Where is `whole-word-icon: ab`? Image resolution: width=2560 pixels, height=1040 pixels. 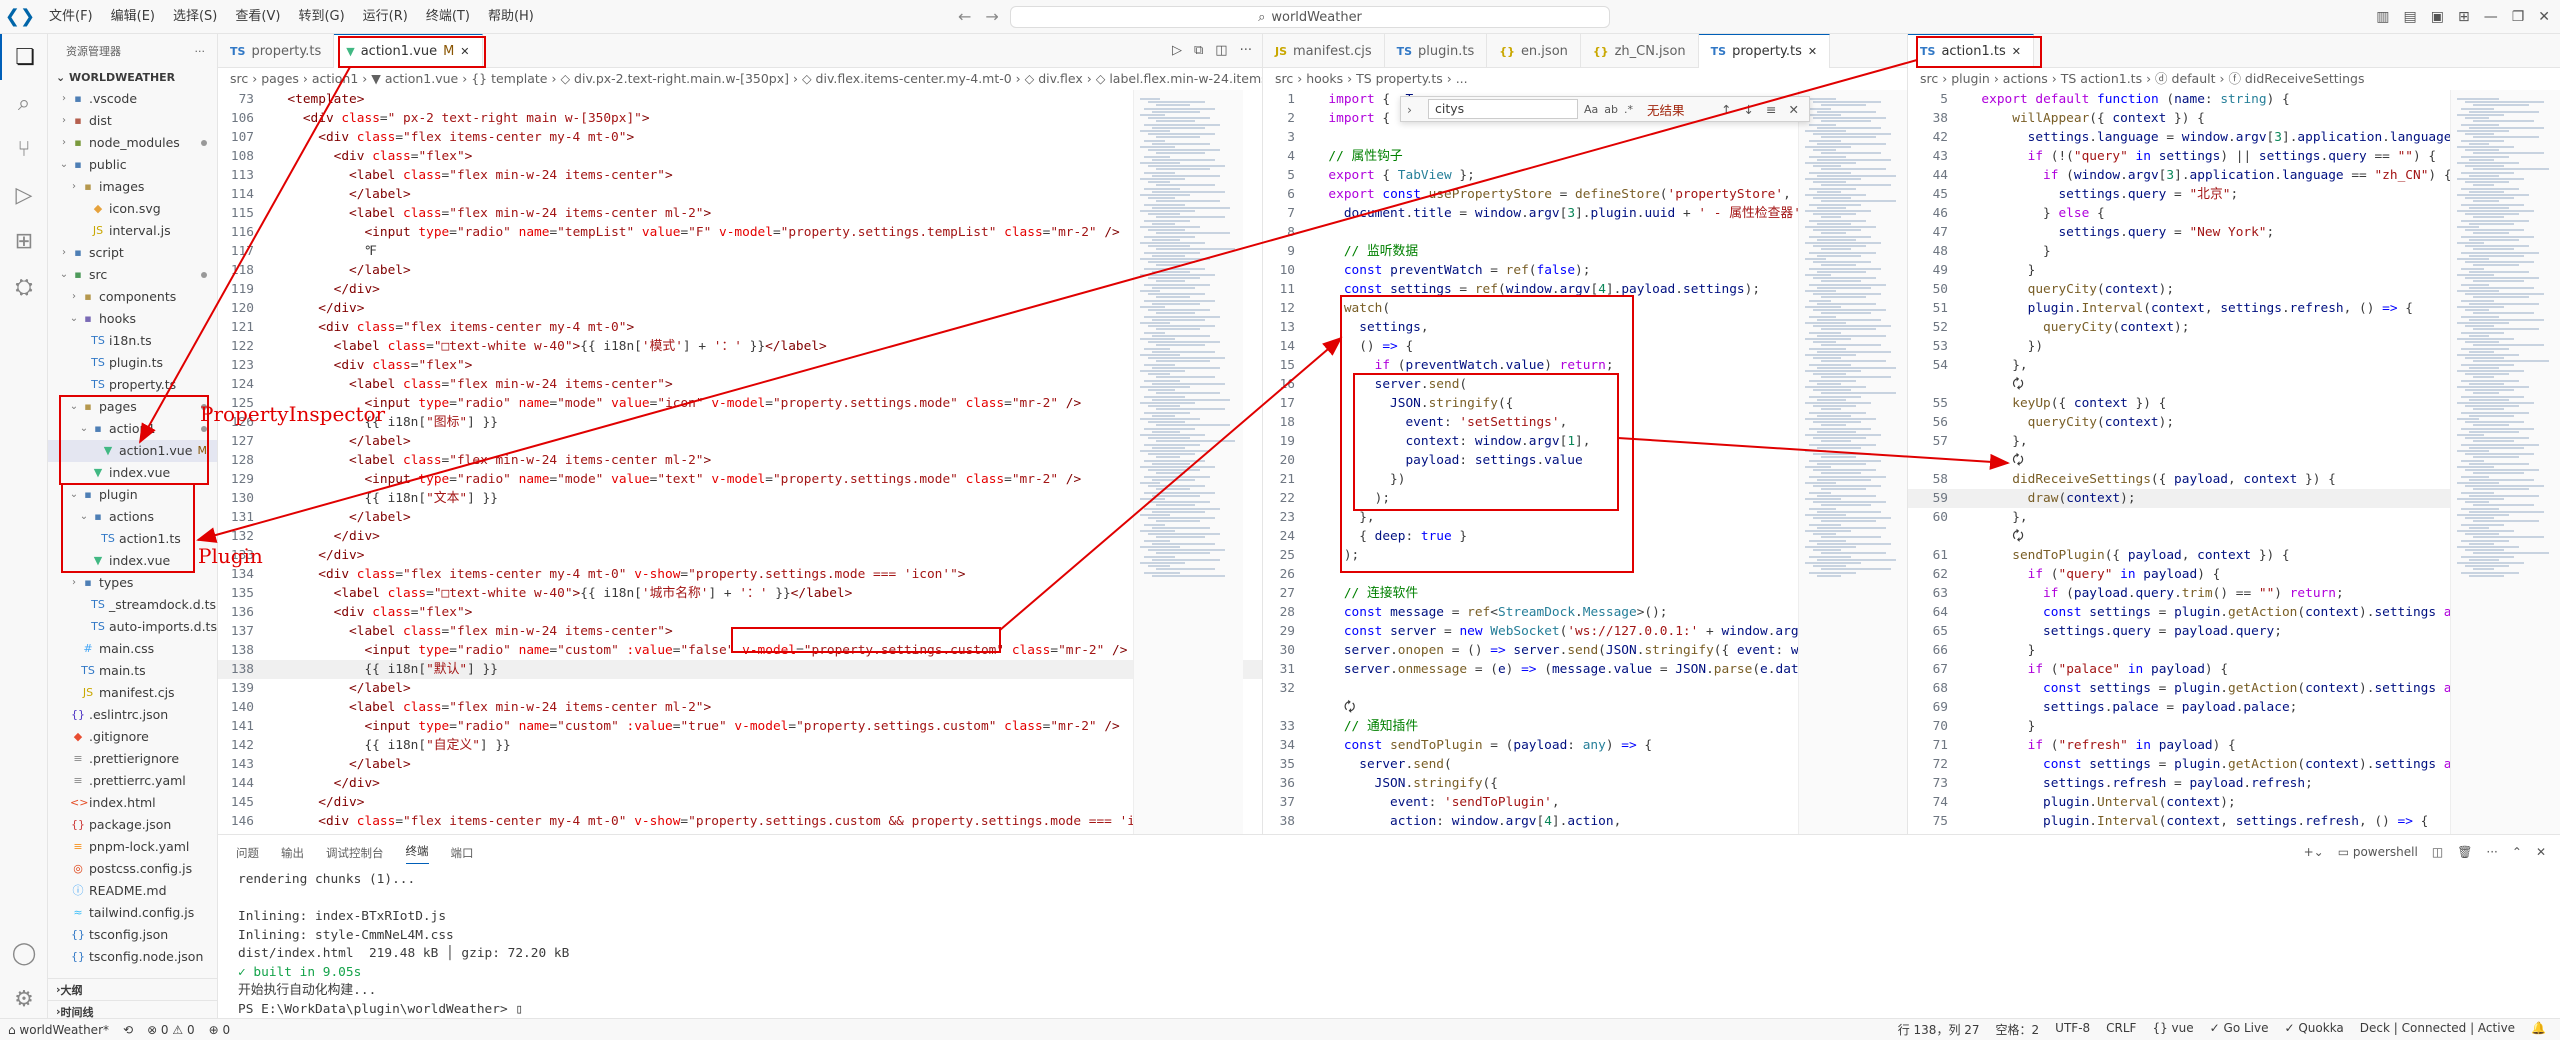 whole-word-icon: ab is located at coordinates (1611, 109).